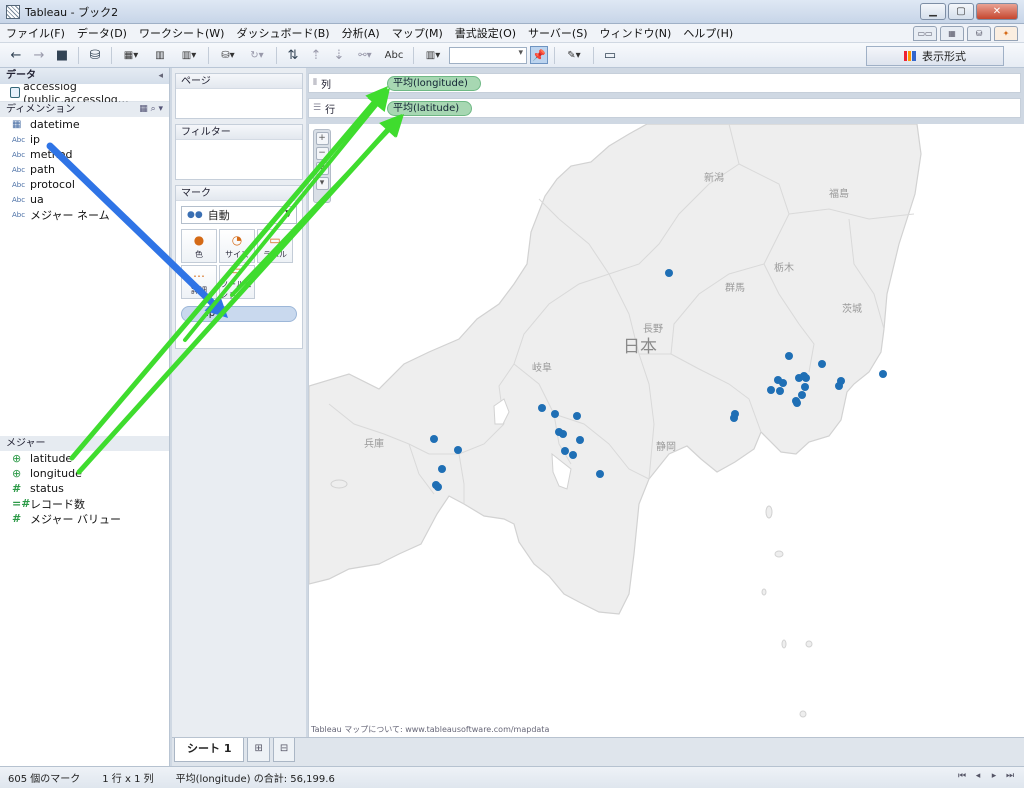 Image resolution: width=1024 pixels, height=788 pixels. What do you see at coordinates (322, 138) in the screenshot?
I see `zoom-in-icon: +` at bounding box center [322, 138].